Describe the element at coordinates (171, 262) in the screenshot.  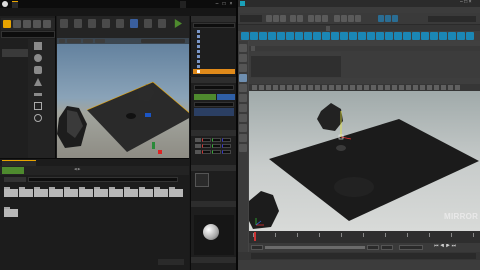
I see `view-options-button` at that location.